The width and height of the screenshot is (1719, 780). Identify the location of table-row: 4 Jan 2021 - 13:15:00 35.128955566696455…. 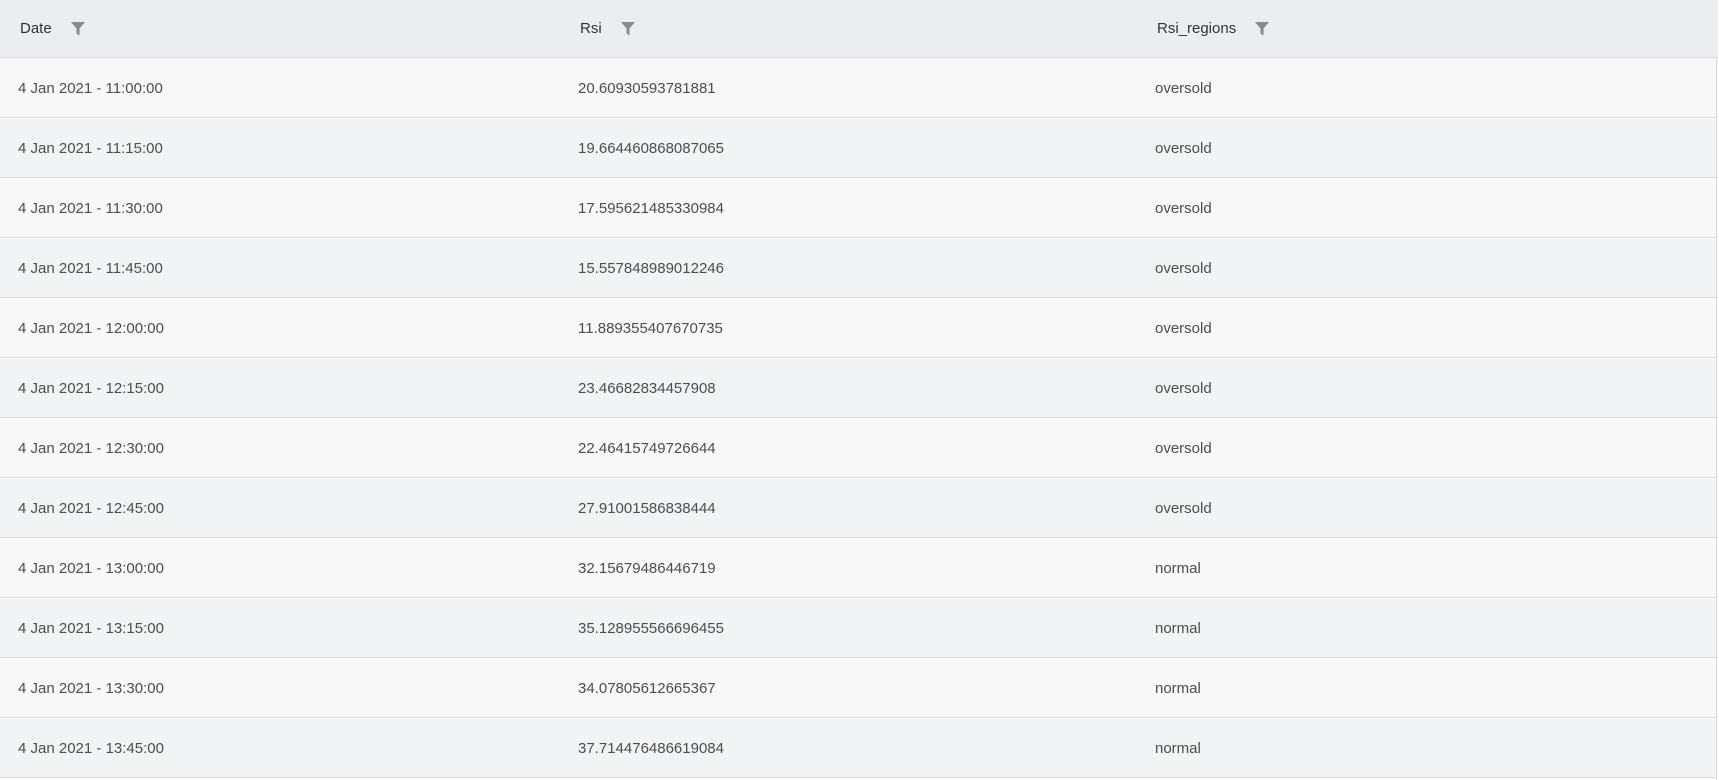
(858, 628).